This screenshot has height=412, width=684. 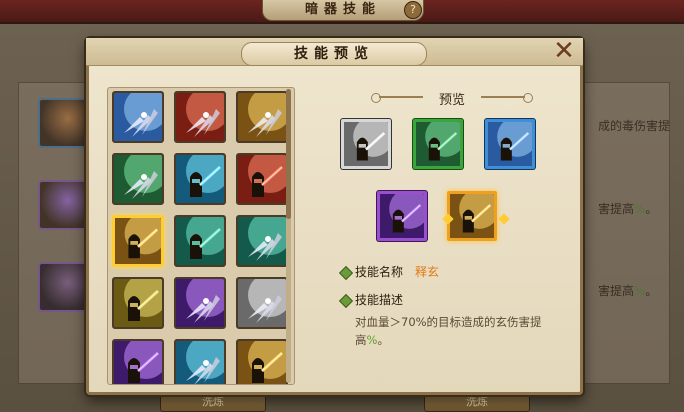 I want to click on knight-orange-frame-icon, so click(x=472, y=216).